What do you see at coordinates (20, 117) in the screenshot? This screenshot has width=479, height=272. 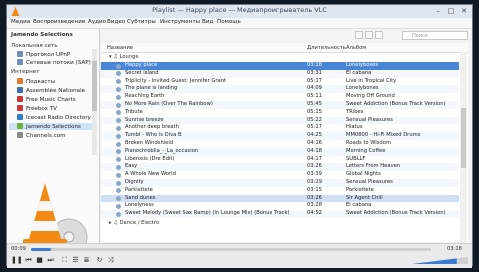 I see `radio-icon` at bounding box center [20, 117].